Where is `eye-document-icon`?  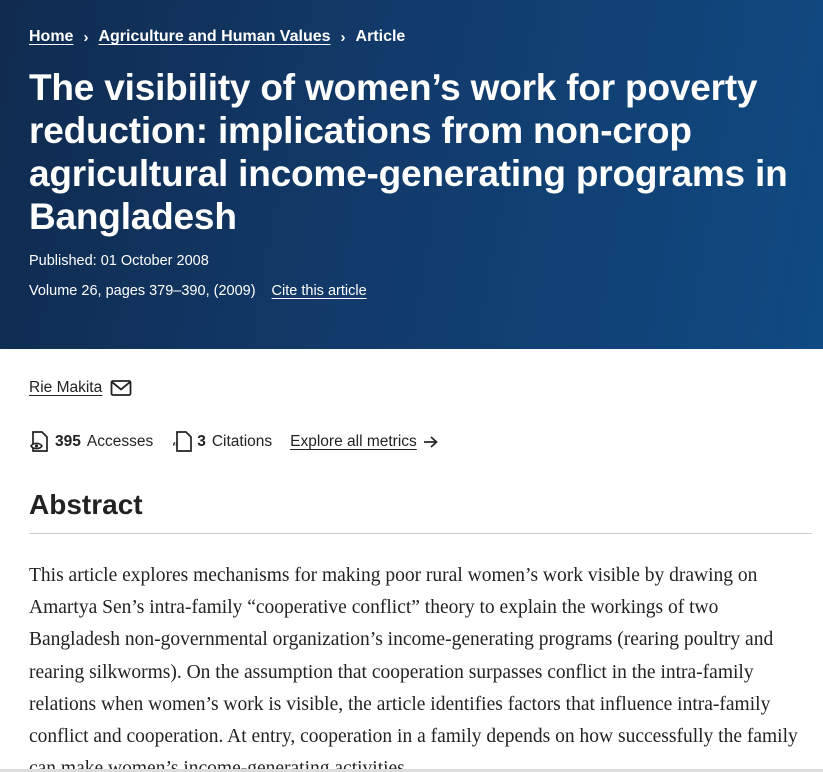
eye-document-icon is located at coordinates (40, 442).